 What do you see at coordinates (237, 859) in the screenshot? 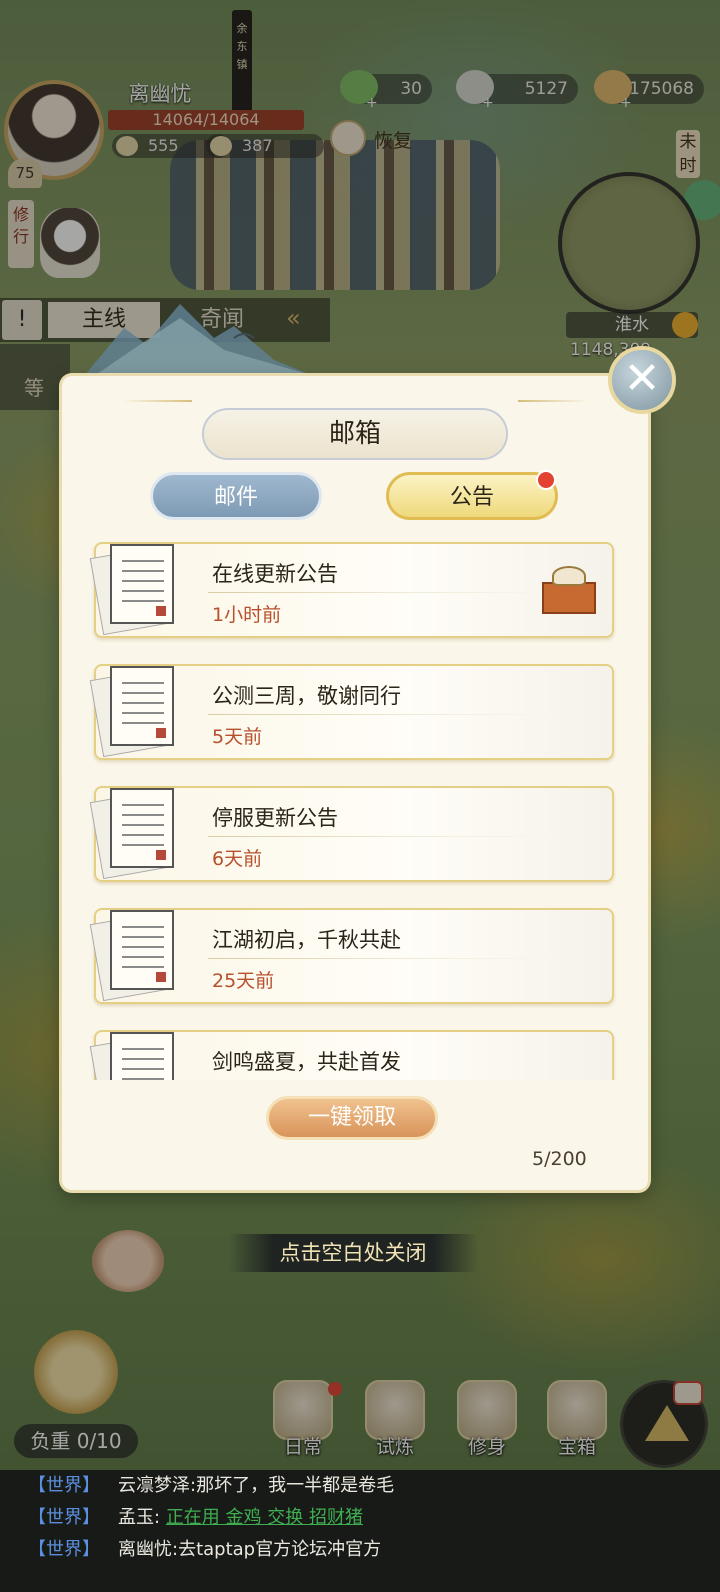
I see `mail-time: 6天前` at bounding box center [237, 859].